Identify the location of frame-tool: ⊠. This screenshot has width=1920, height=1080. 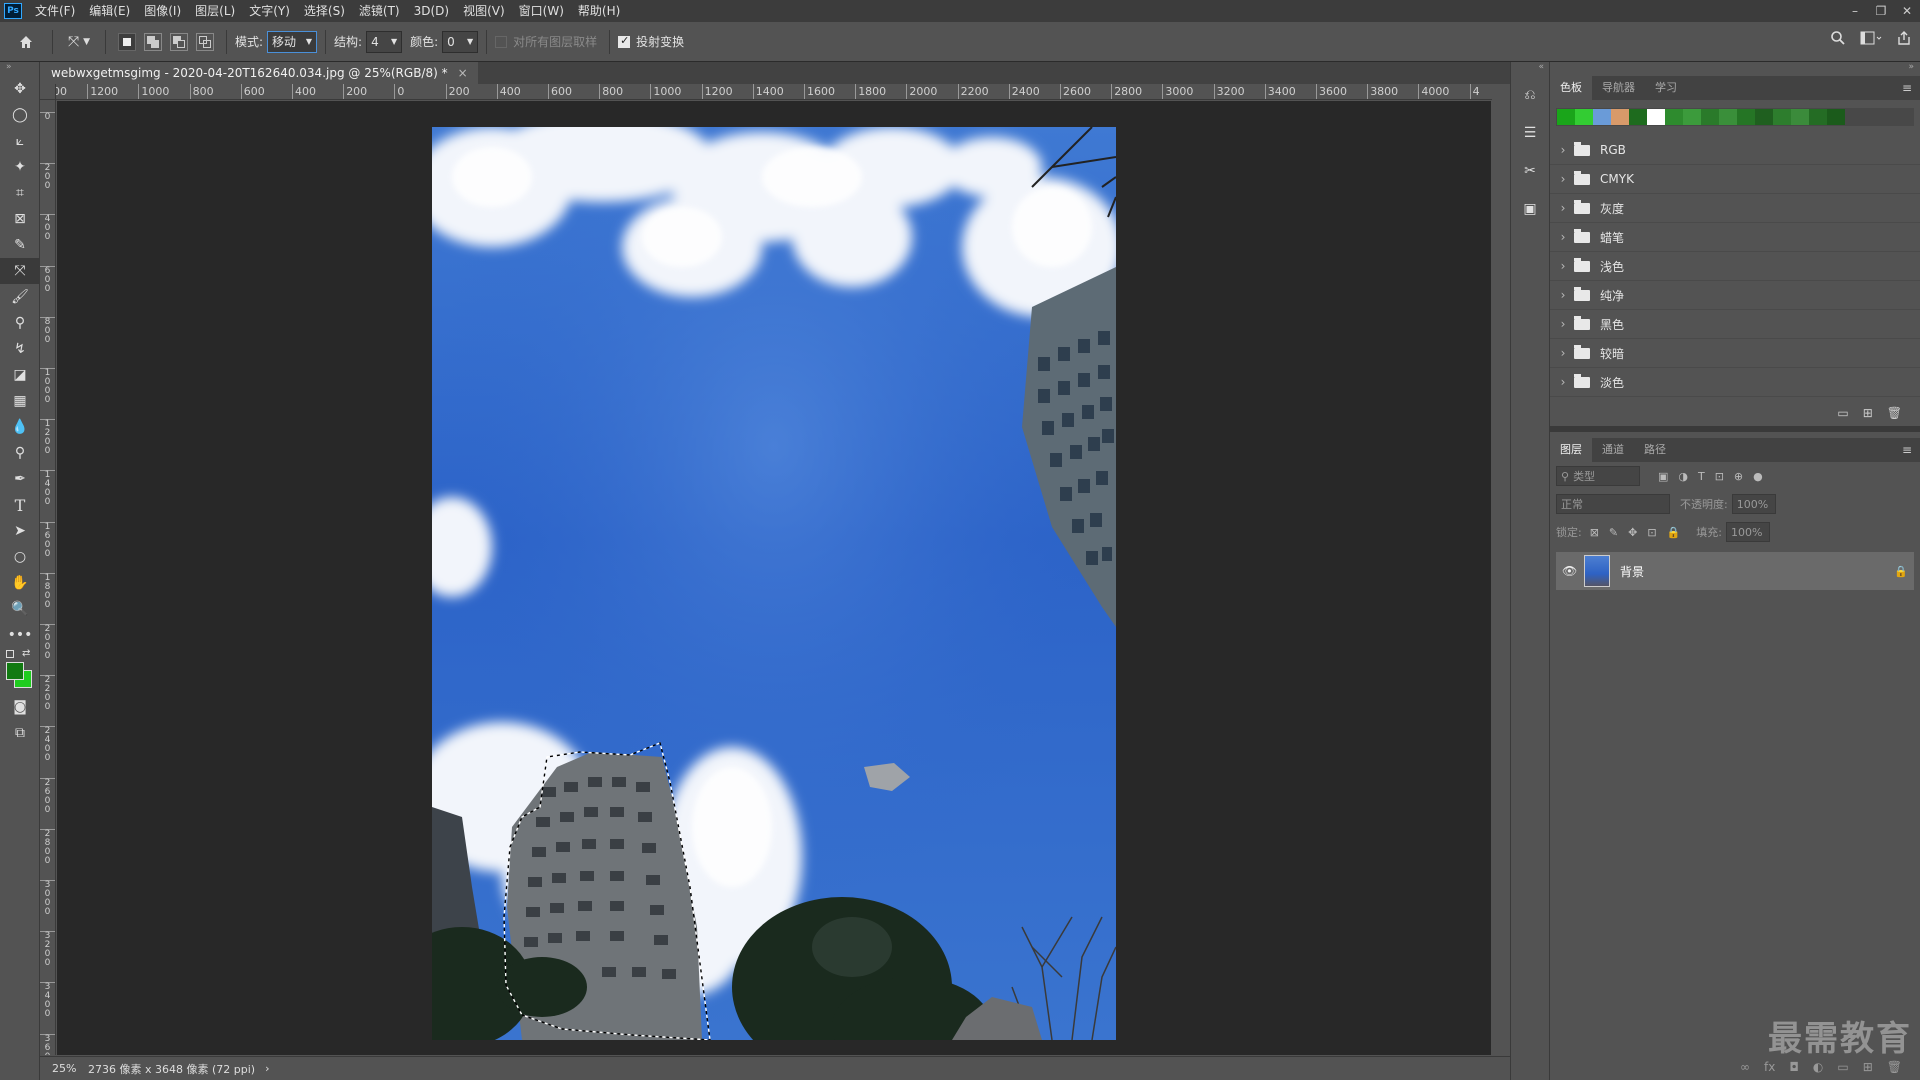
(20, 219).